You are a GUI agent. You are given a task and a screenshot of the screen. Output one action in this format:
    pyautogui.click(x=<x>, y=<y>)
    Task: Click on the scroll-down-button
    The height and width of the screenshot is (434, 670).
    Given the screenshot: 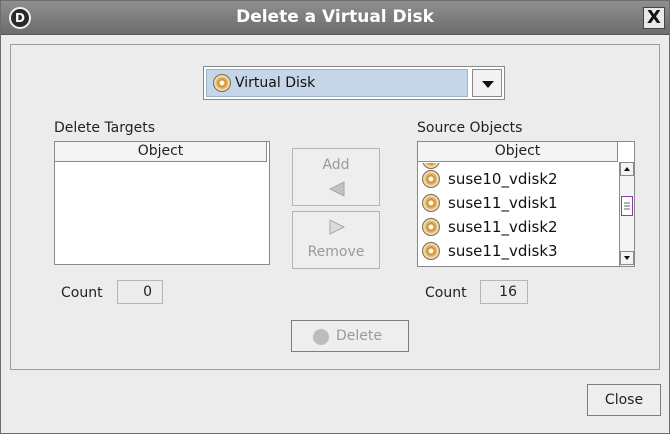 What is the action you would take?
    pyautogui.click(x=627, y=258)
    